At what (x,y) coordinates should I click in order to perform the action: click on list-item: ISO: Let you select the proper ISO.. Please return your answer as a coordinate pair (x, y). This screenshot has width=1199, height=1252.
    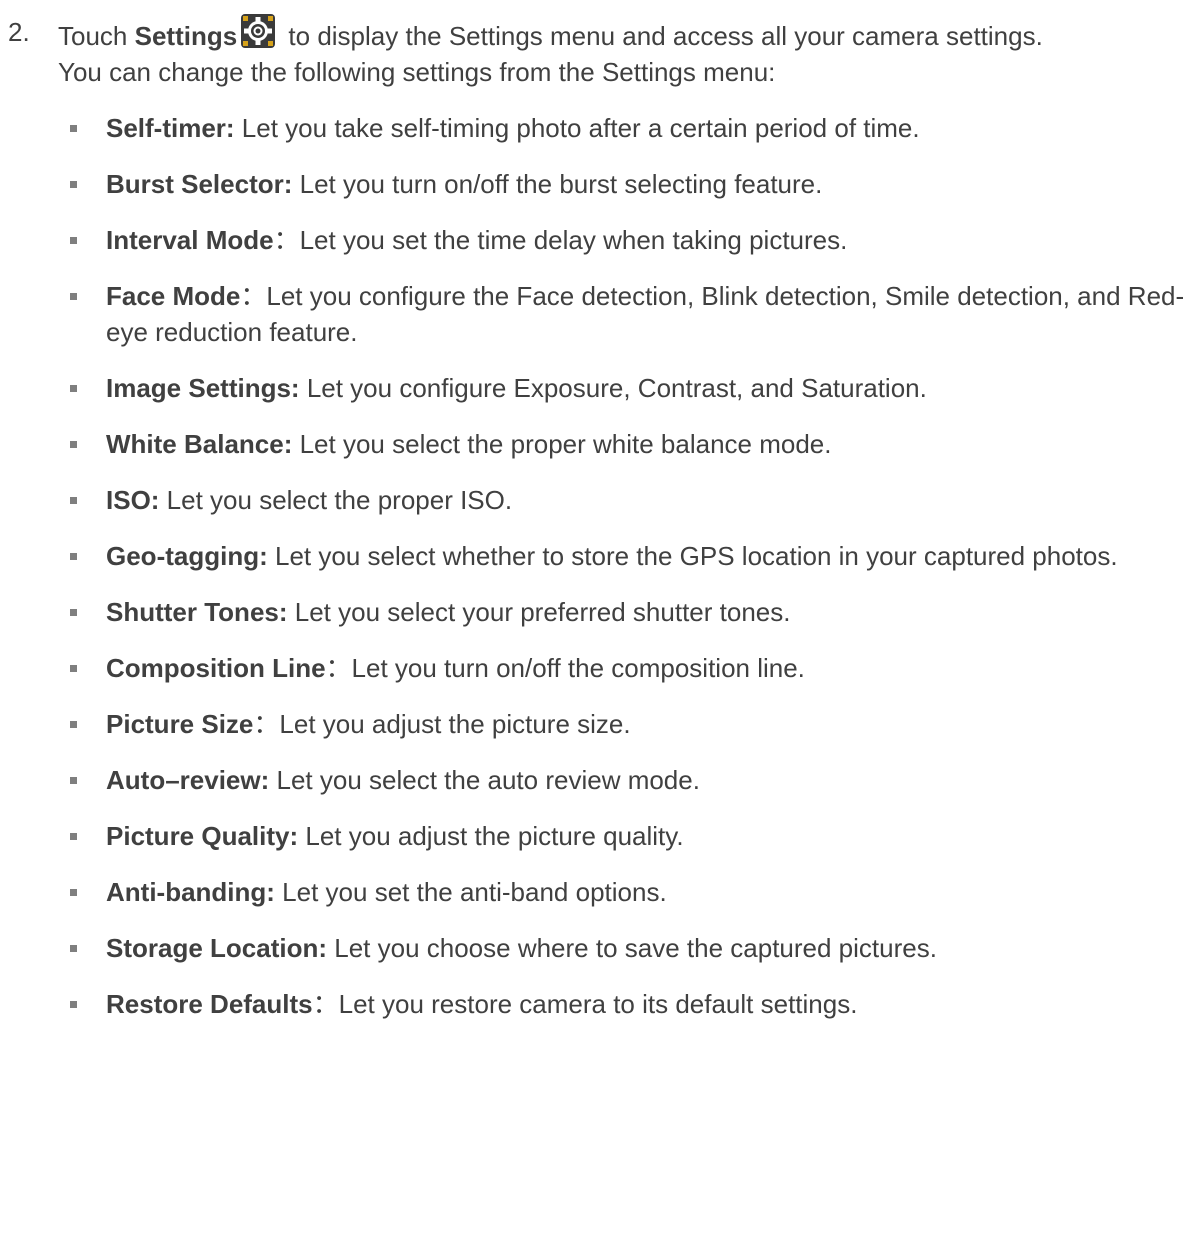
    Looking at the image, I should click on (599, 500).